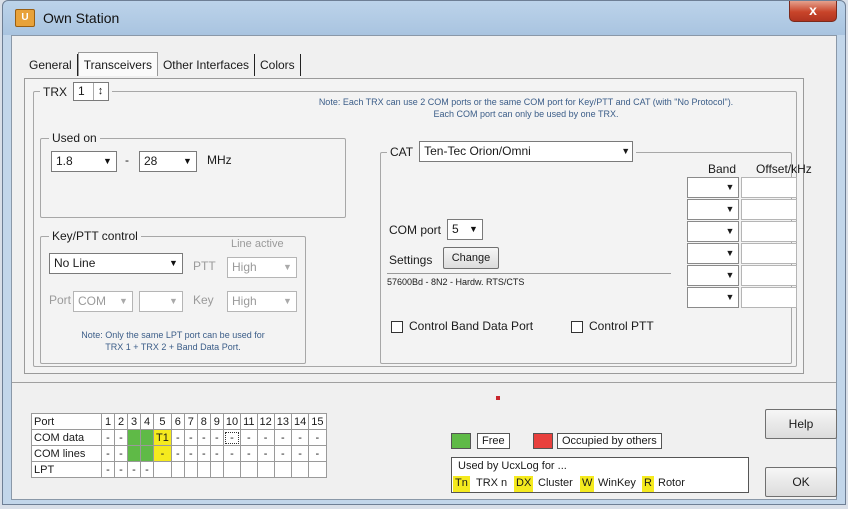  I want to click on close-button: x, so click(813, 11).